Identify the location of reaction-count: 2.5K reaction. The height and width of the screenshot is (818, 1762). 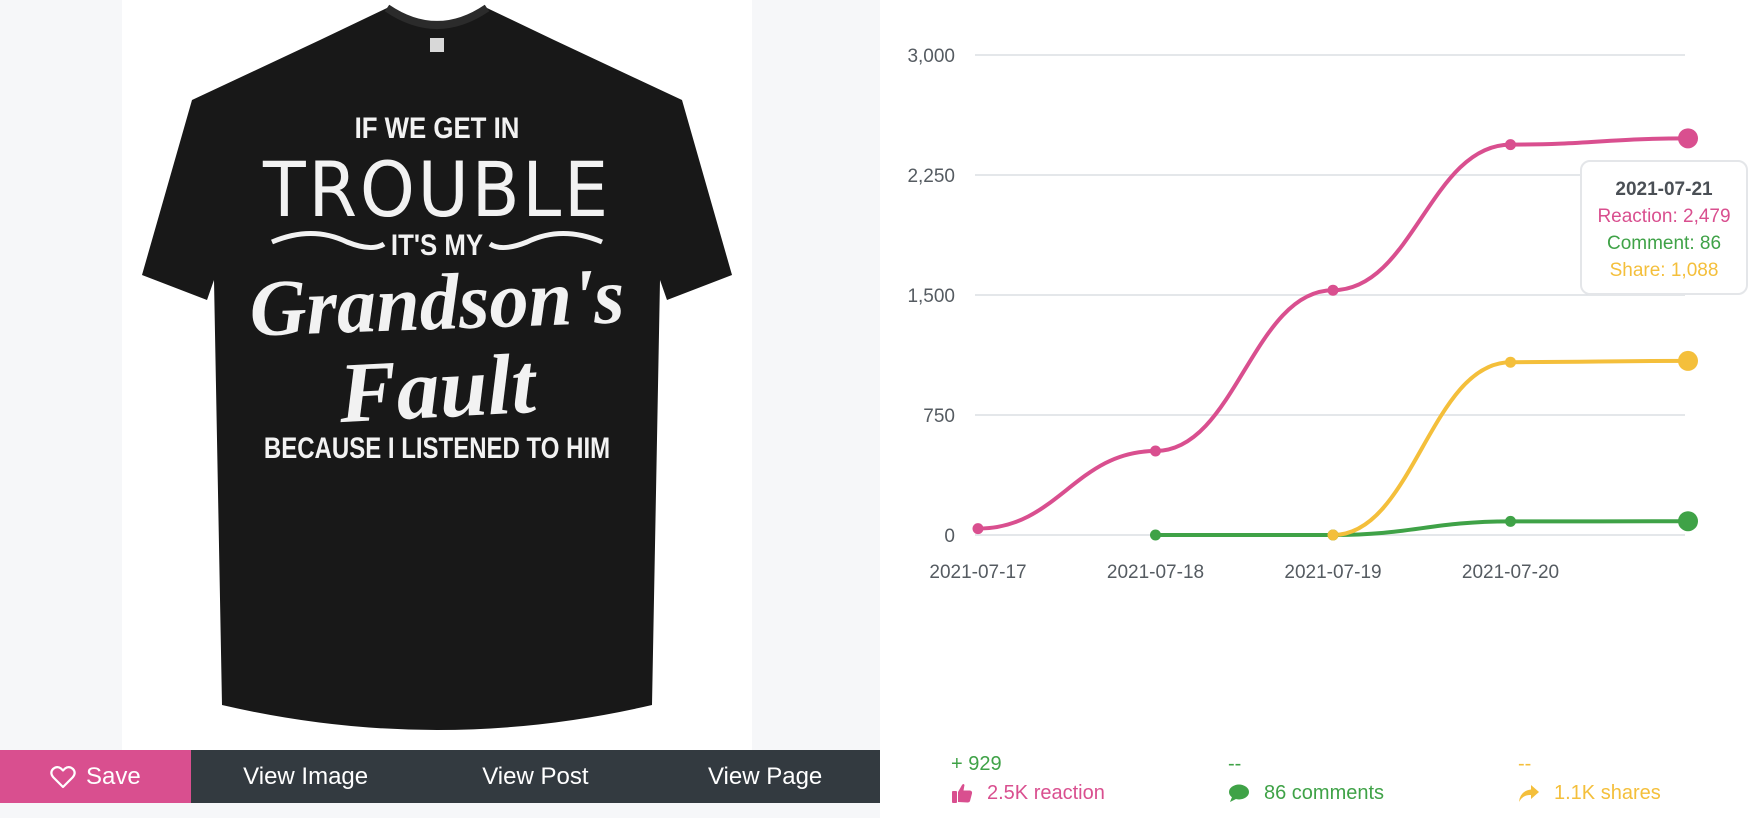
(1046, 792).